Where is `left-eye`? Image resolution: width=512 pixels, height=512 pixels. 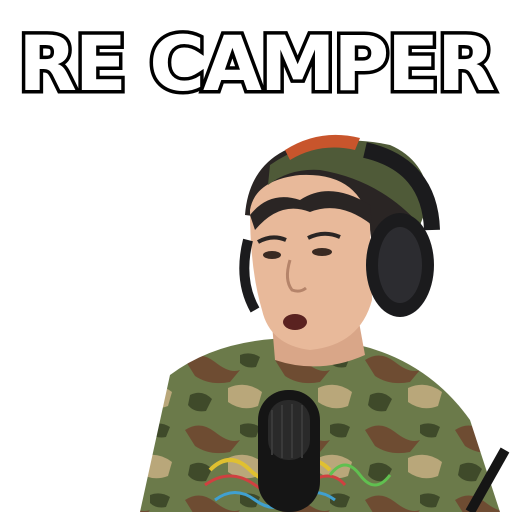
left-eye is located at coordinates (272, 255).